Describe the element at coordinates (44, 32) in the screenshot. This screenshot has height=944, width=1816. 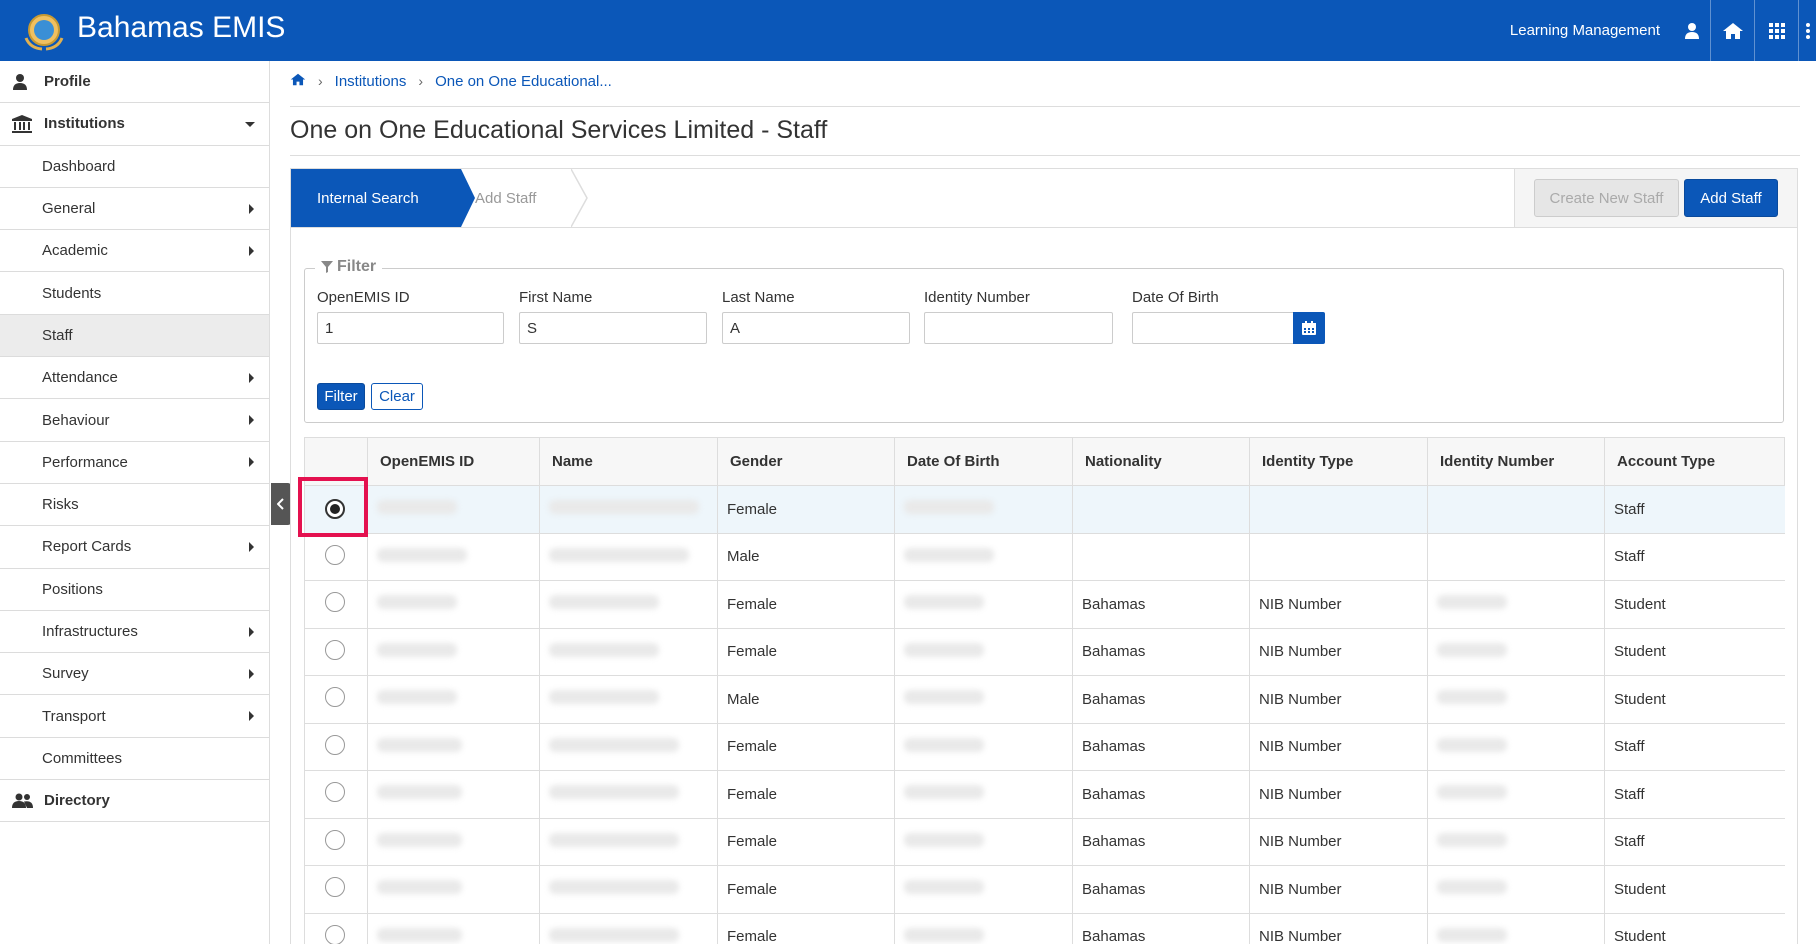
I see `logo-seal-icon` at that location.